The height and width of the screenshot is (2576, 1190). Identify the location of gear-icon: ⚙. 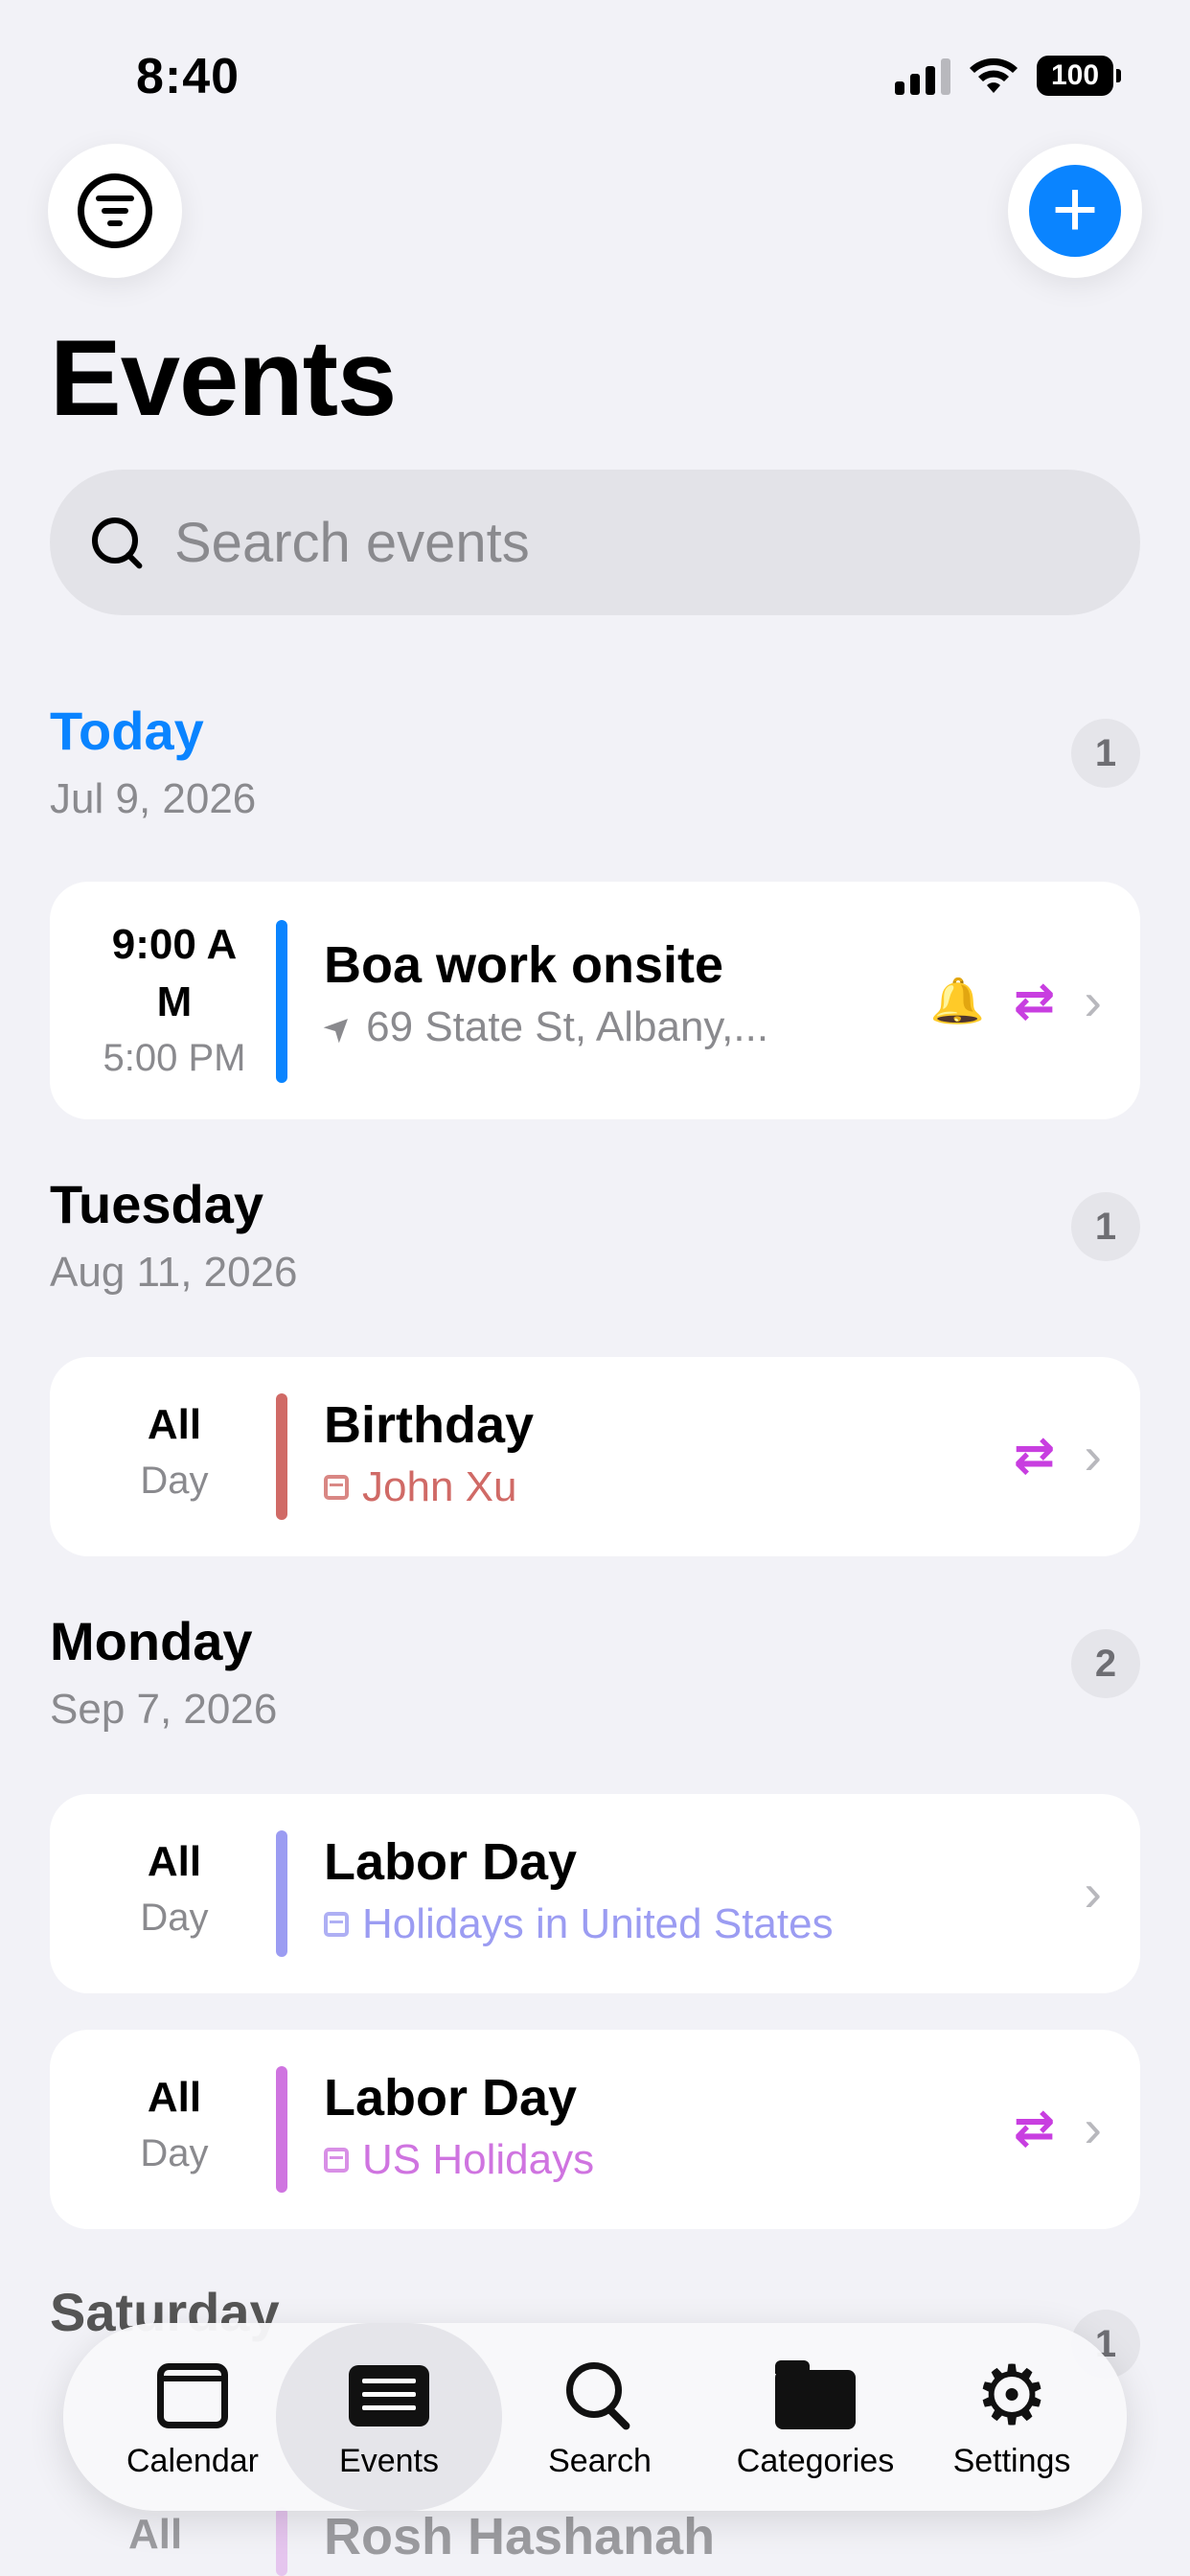
(1012, 2395).